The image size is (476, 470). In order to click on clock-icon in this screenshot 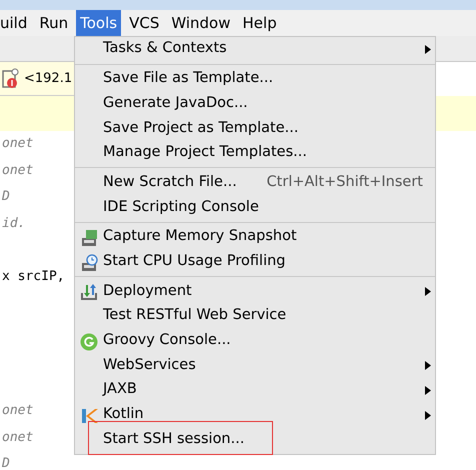, I will do `click(89, 263)`.